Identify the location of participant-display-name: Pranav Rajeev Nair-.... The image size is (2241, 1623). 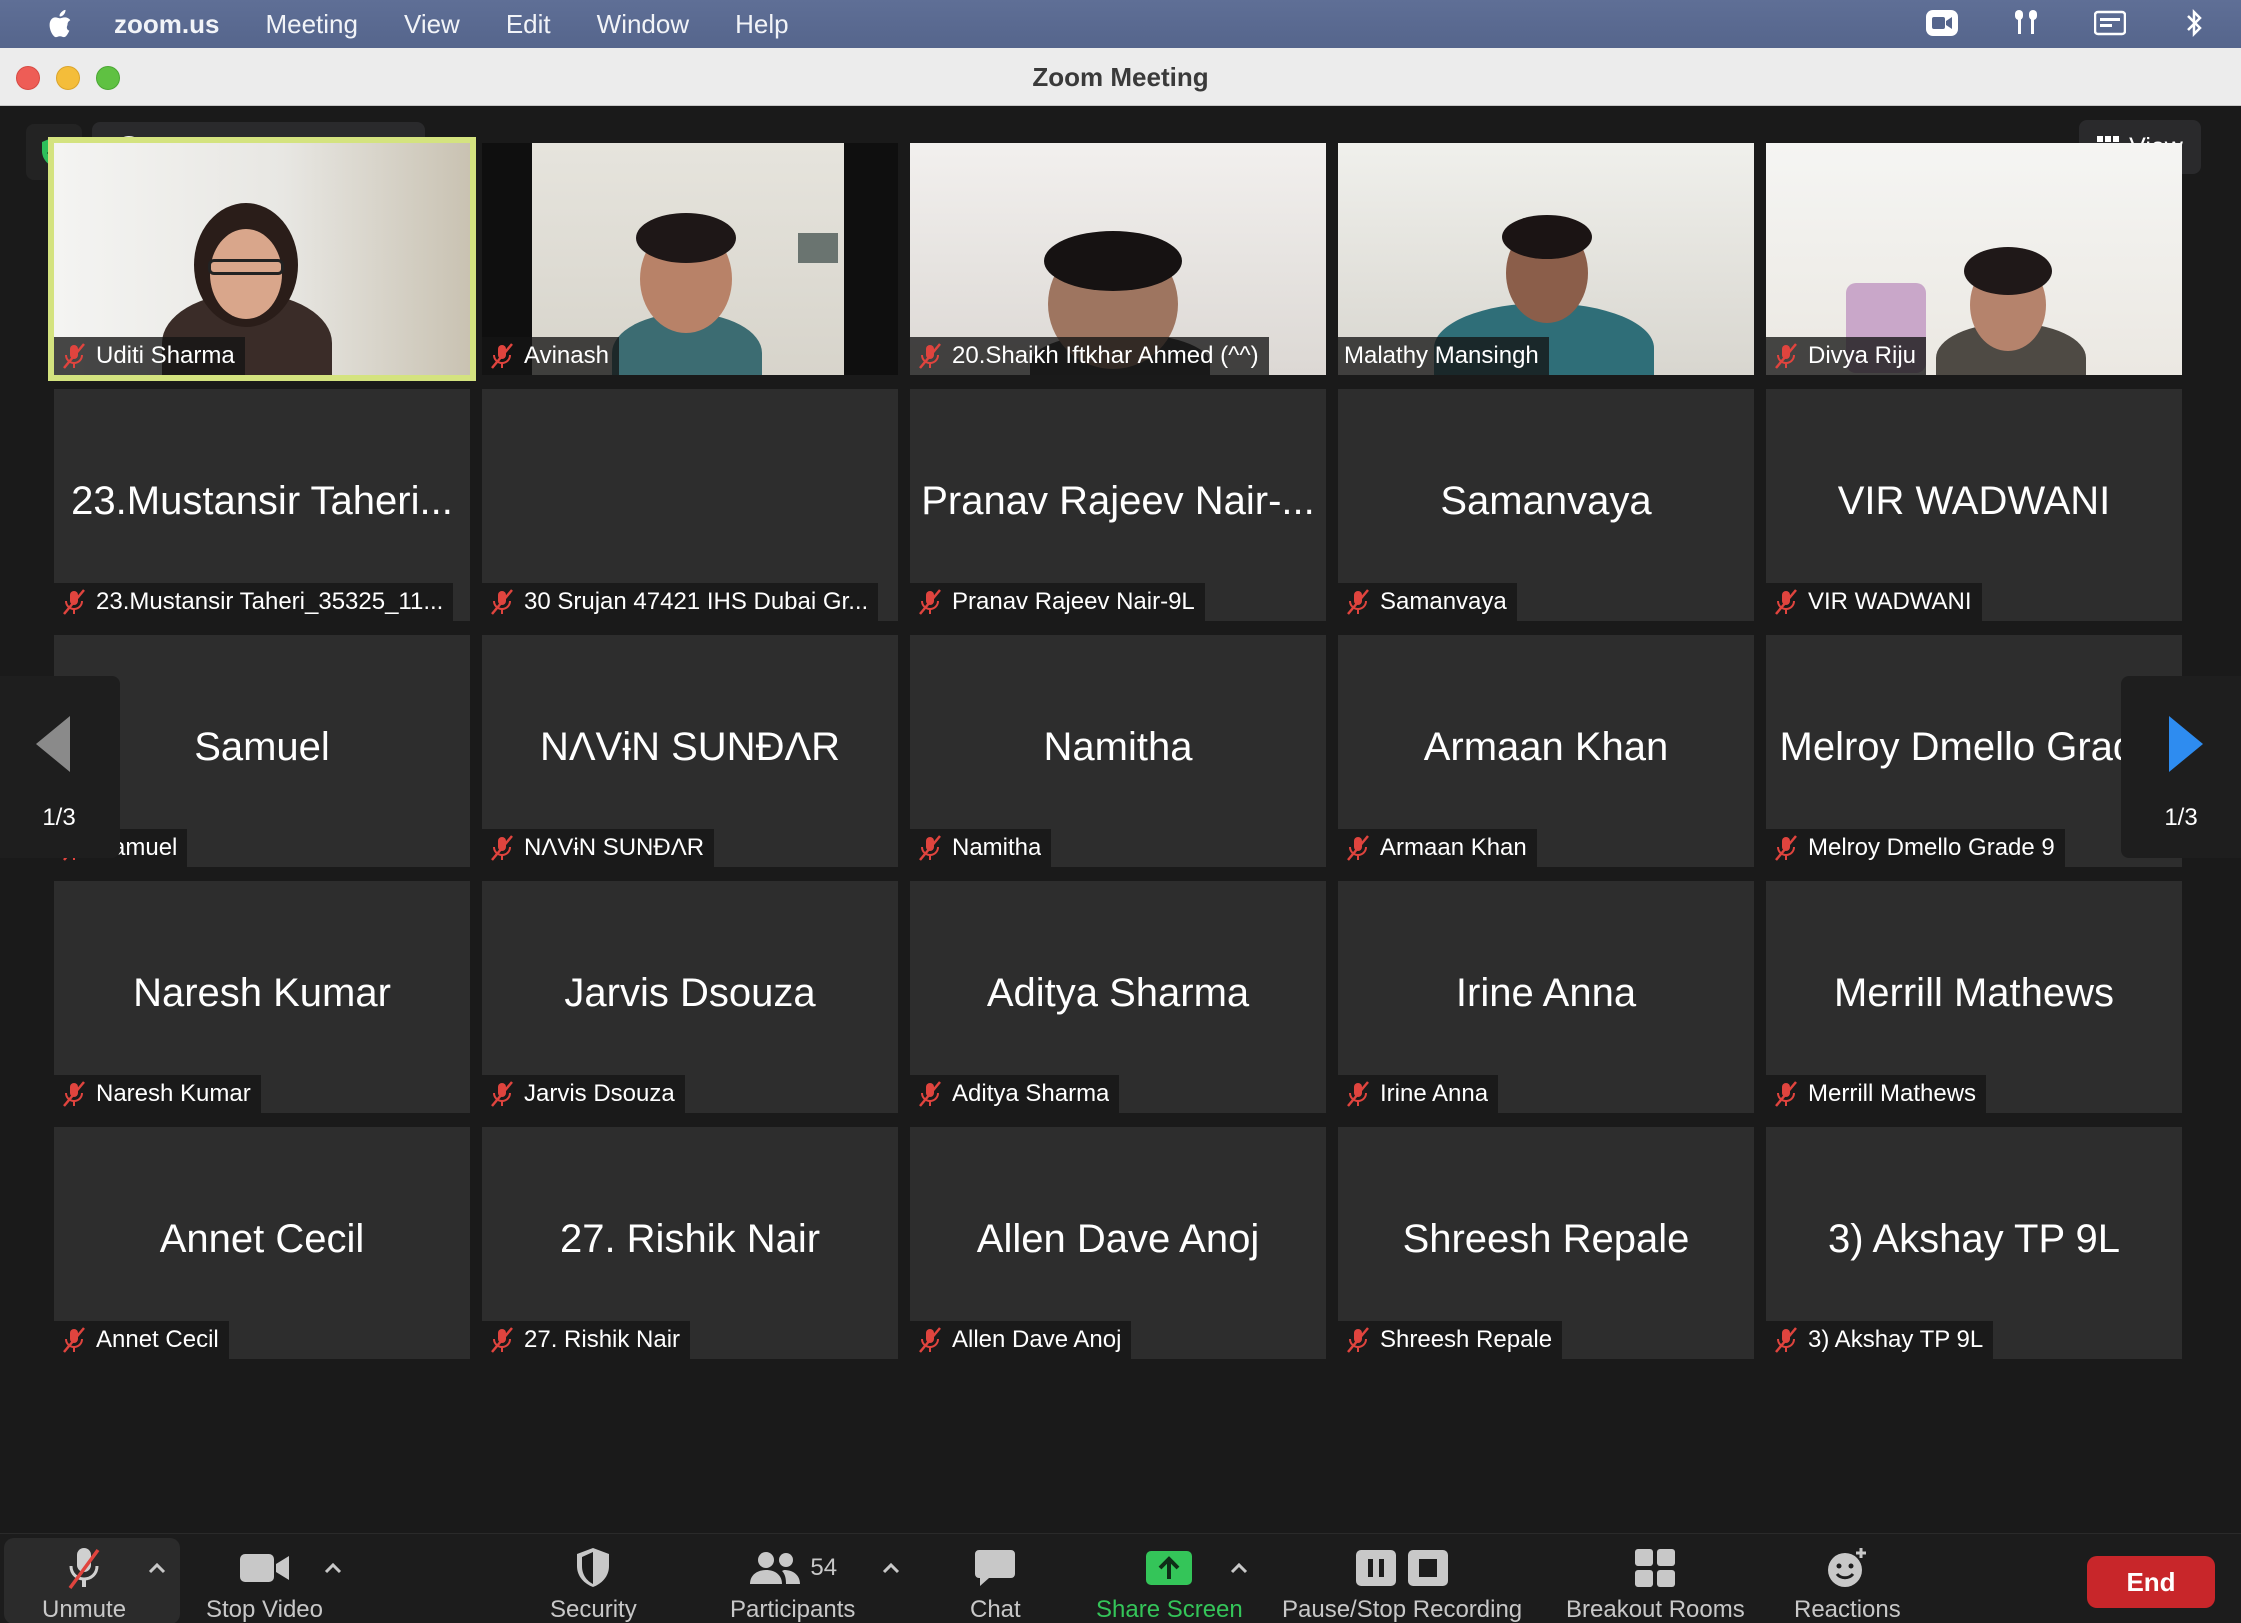
(1118, 501).